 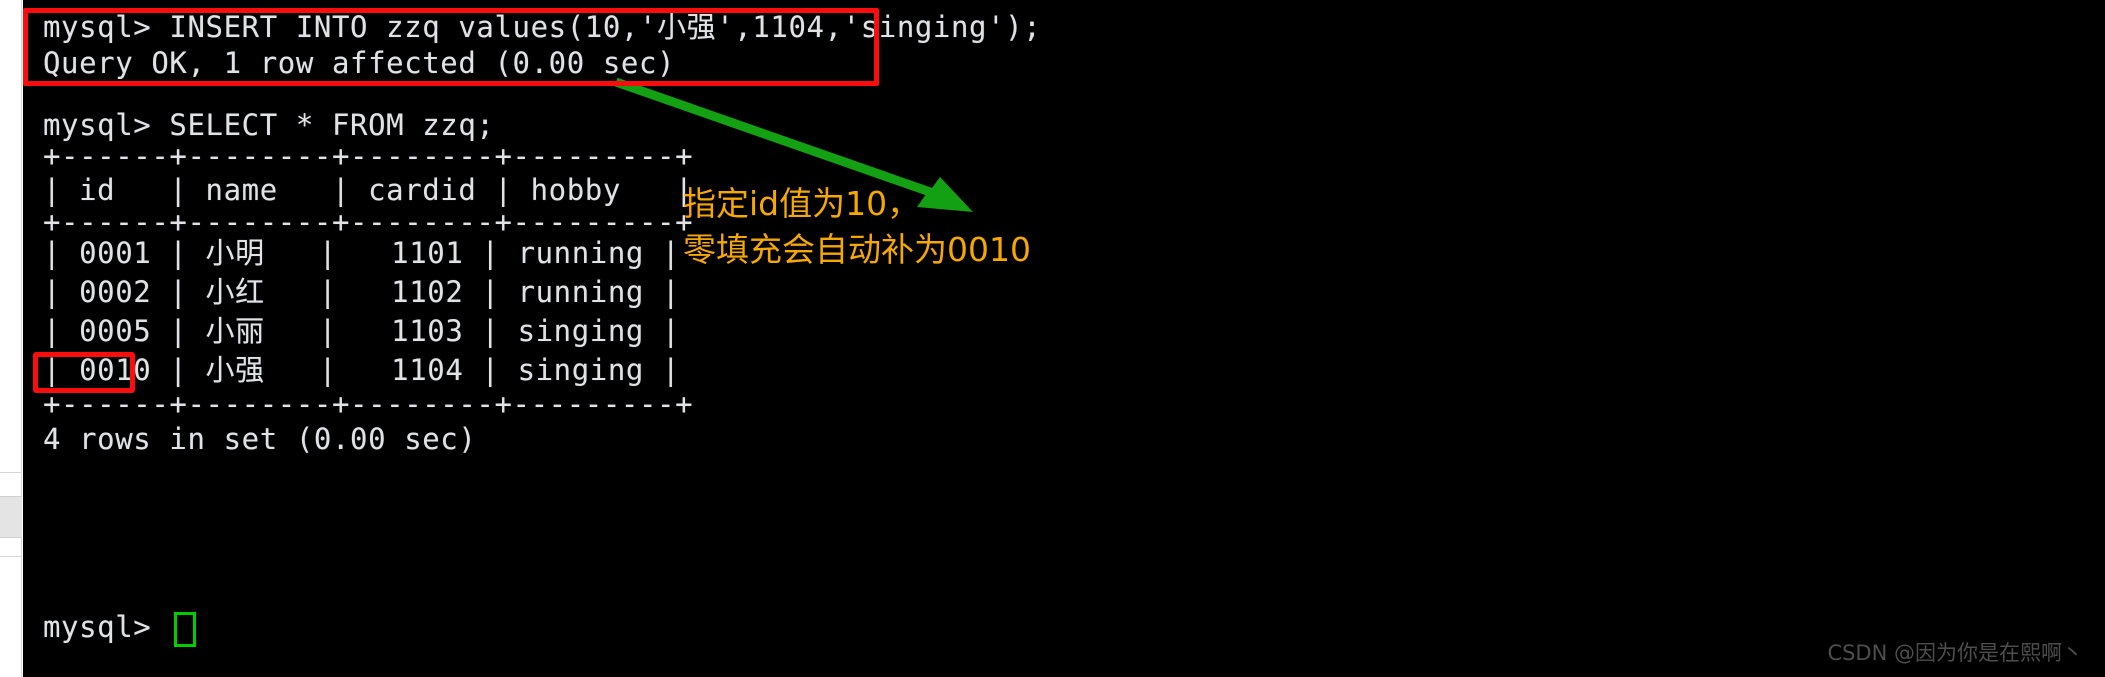 What do you see at coordinates (1955, 653) in the screenshot?
I see `csdn-watermark: CSDN @因为你是在熙啊丶` at bounding box center [1955, 653].